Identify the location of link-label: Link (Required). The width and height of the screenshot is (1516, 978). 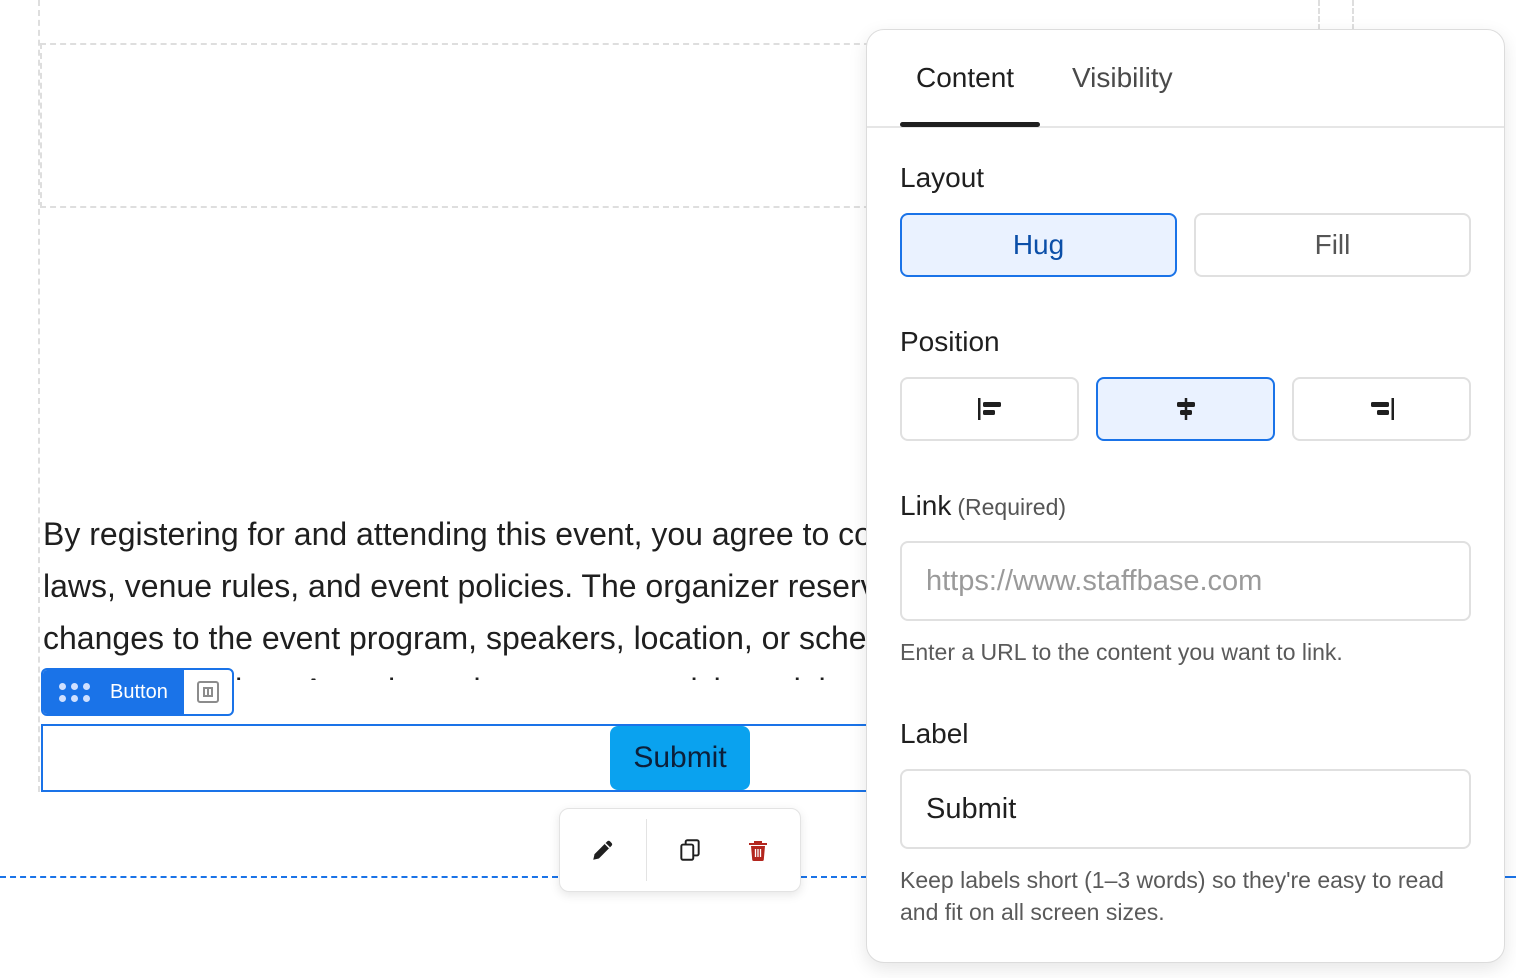
(983, 506).